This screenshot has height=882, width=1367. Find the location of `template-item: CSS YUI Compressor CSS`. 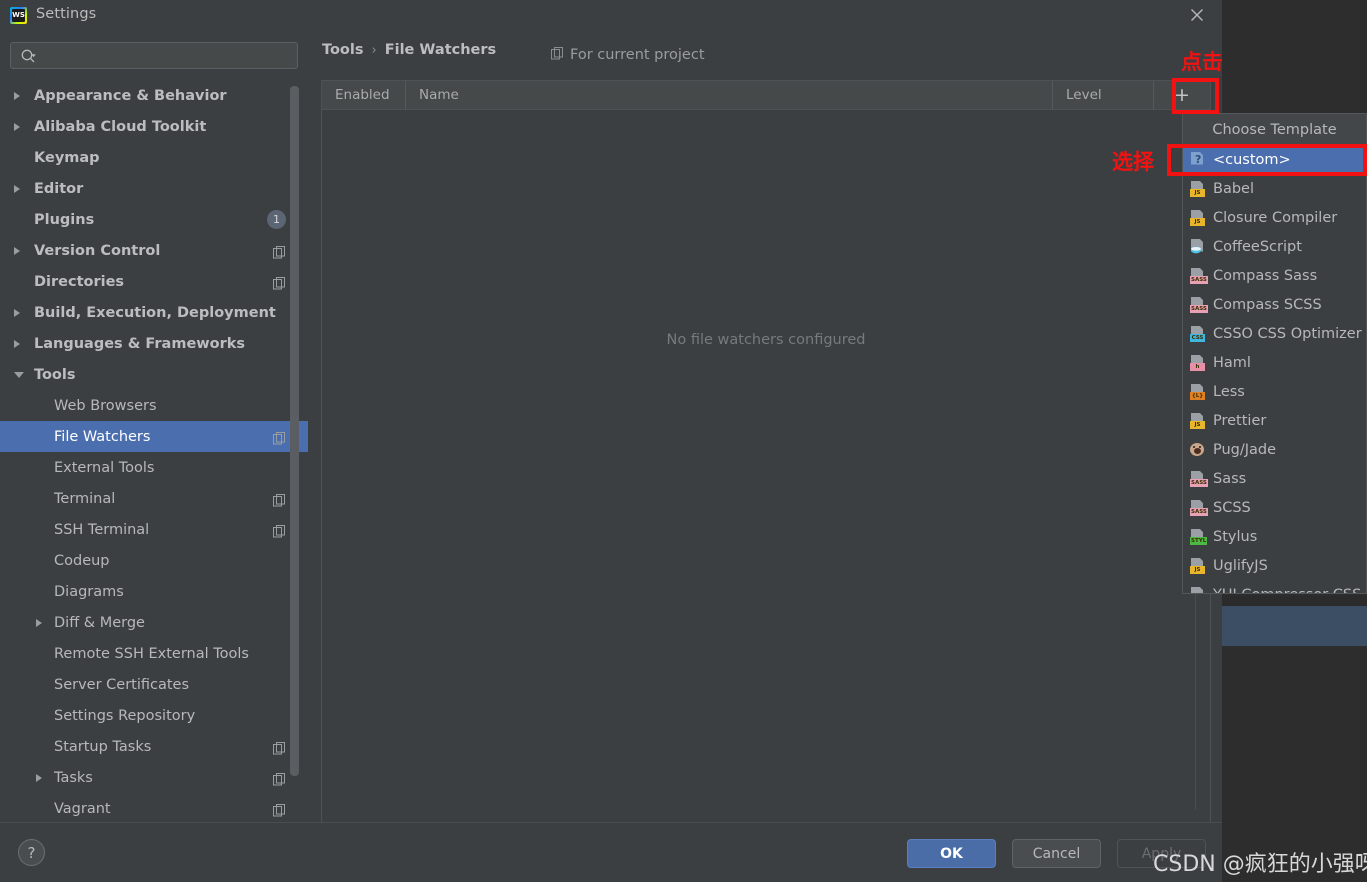

template-item: CSS YUI Compressor CSS is located at coordinates (1274, 586).